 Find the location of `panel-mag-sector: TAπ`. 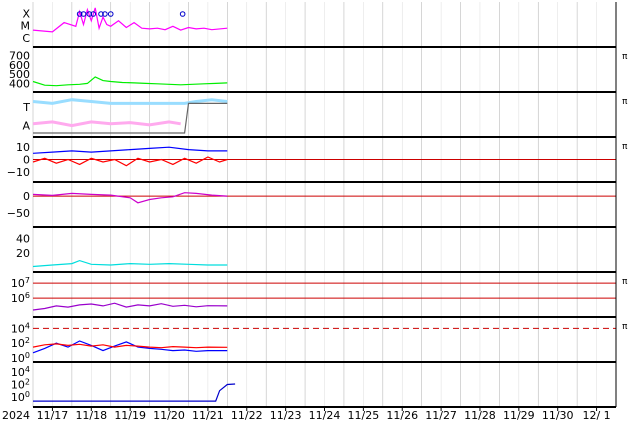

panel-mag-sector: TAπ is located at coordinates (325, 115).